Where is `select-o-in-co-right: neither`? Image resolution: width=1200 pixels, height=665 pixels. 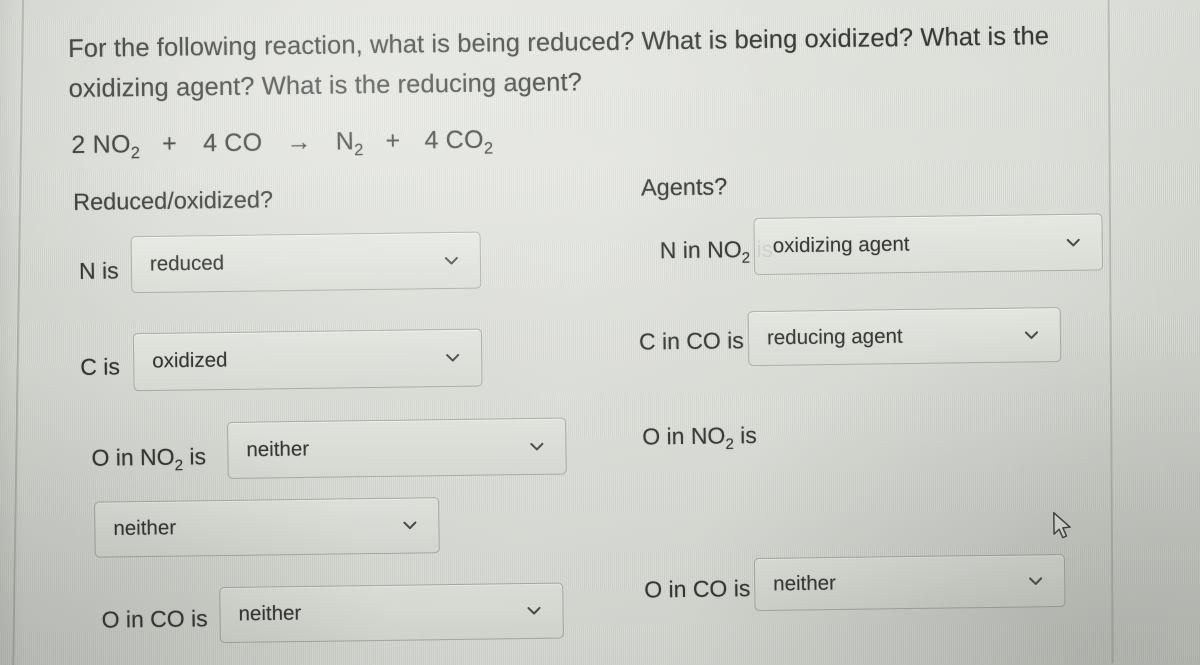
select-o-in-co-right: neither is located at coordinates (909, 582).